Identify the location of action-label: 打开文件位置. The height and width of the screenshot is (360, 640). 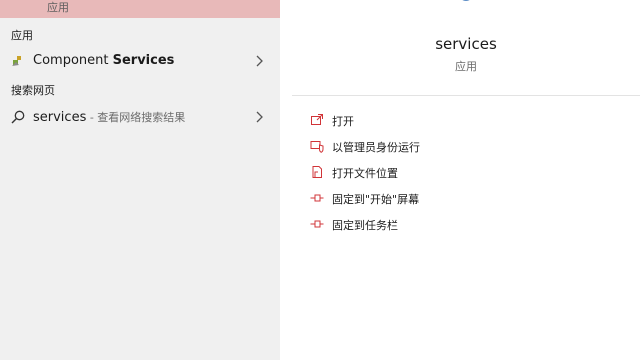
(365, 173).